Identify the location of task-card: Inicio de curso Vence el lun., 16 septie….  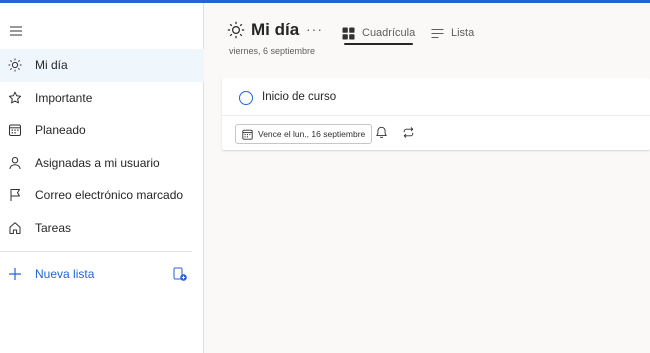
(436, 114).